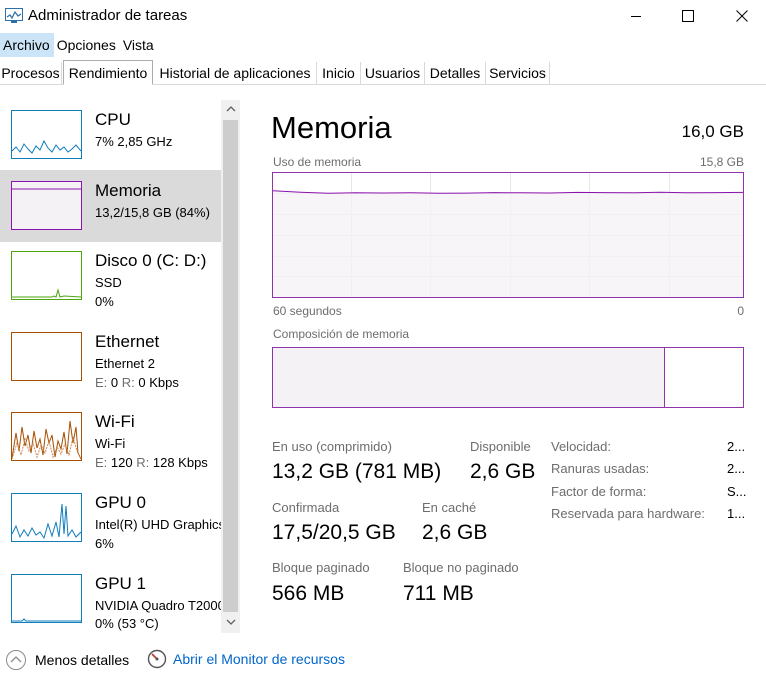 The width and height of the screenshot is (766, 683). I want to click on close-button, so click(742, 16).